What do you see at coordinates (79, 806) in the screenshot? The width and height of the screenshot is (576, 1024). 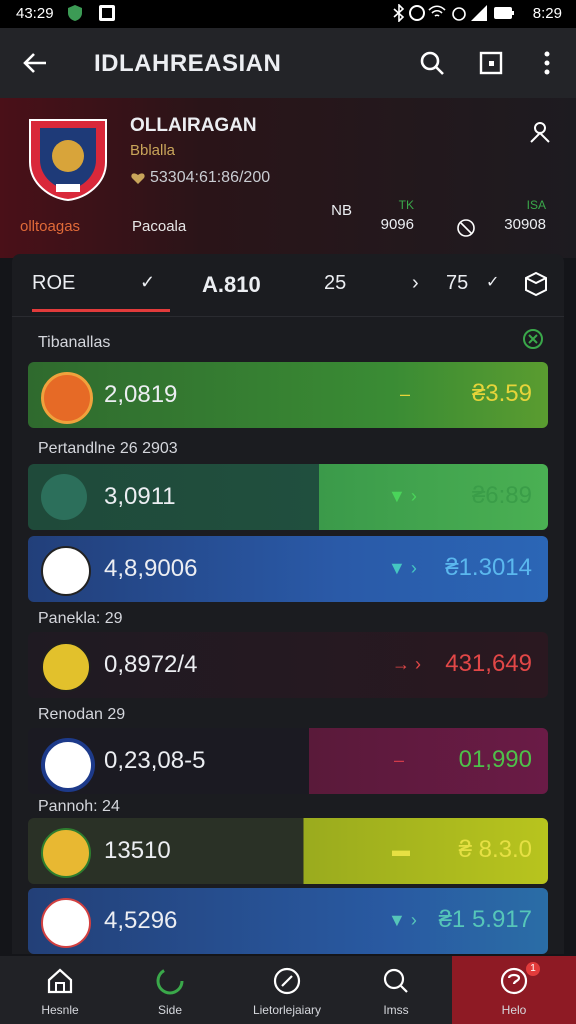 I see `section-label-5: Pannoh: 24` at bounding box center [79, 806].